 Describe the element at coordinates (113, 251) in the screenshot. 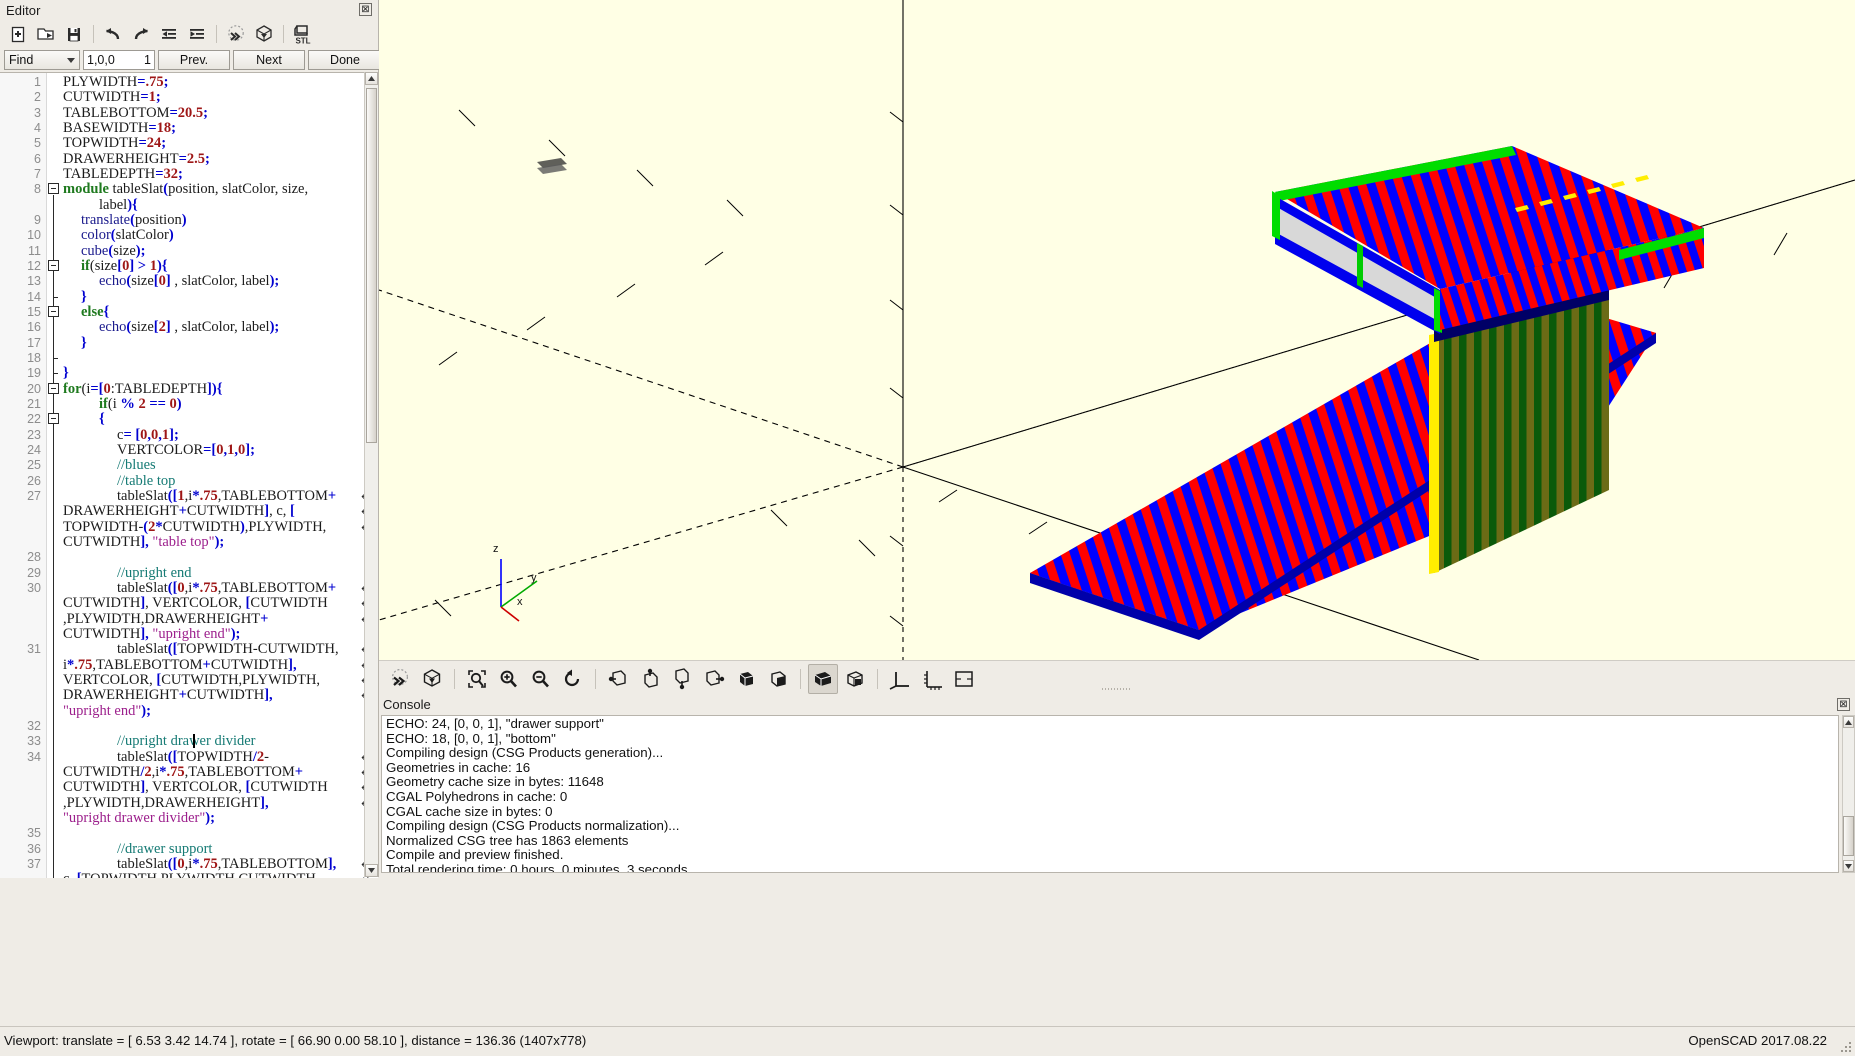

I see `code-line: cube(size);` at that location.